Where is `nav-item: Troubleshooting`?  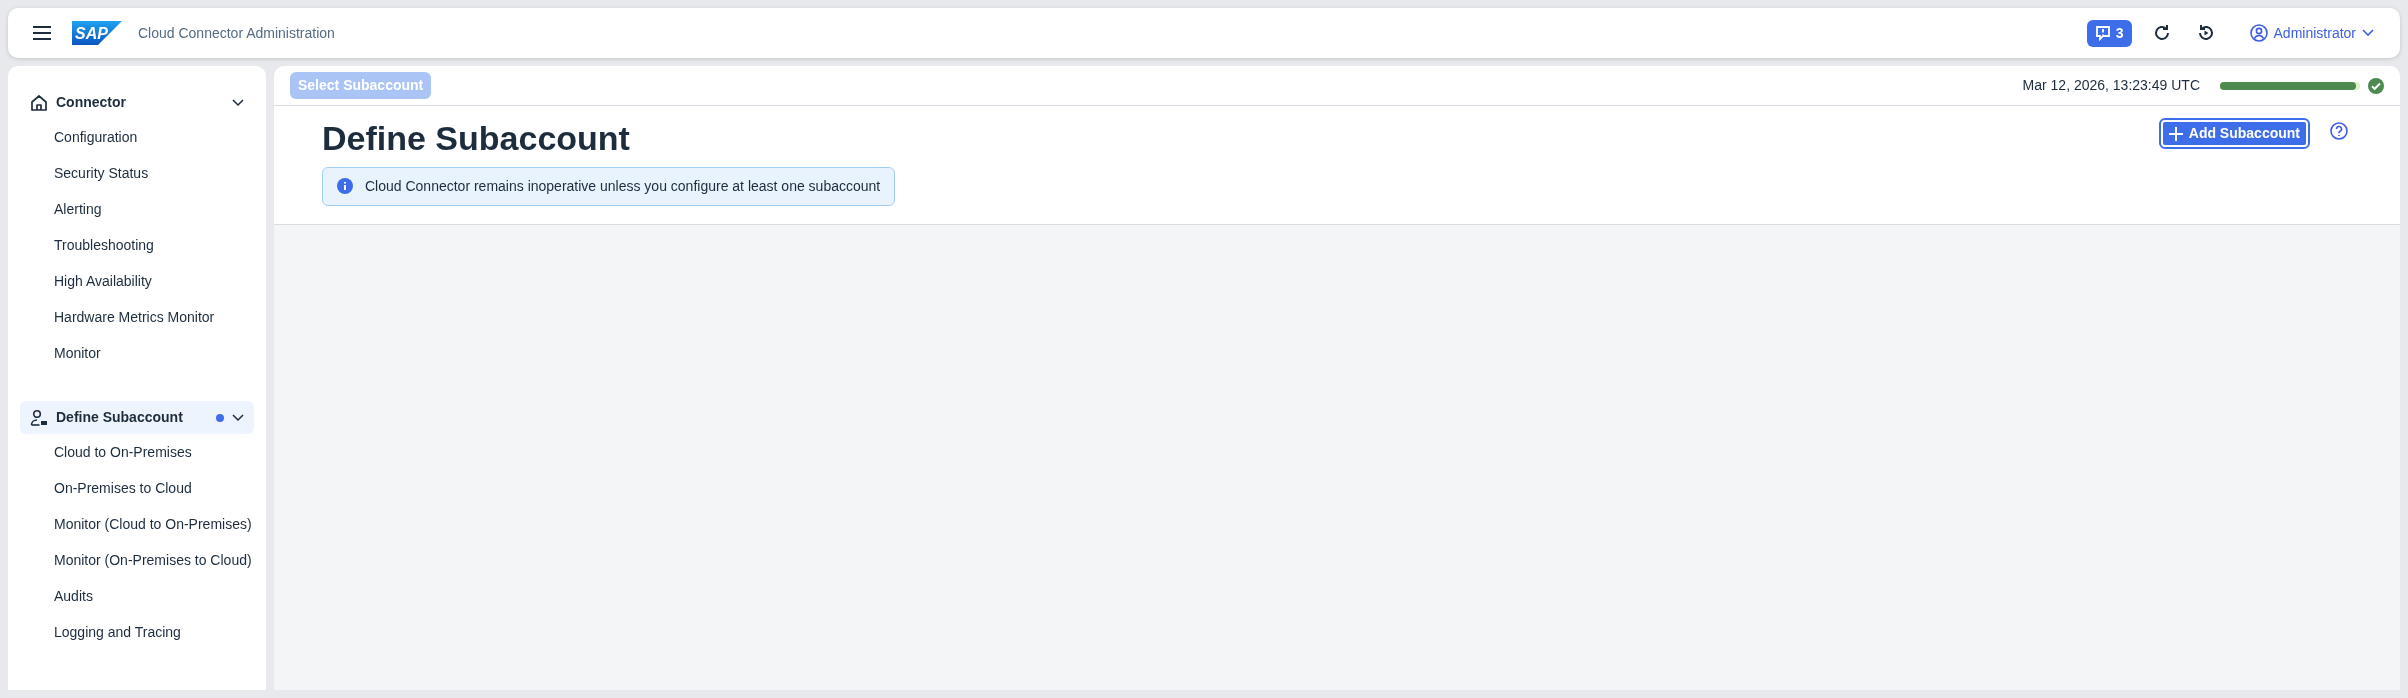
nav-item: Troubleshooting is located at coordinates (87, 245).